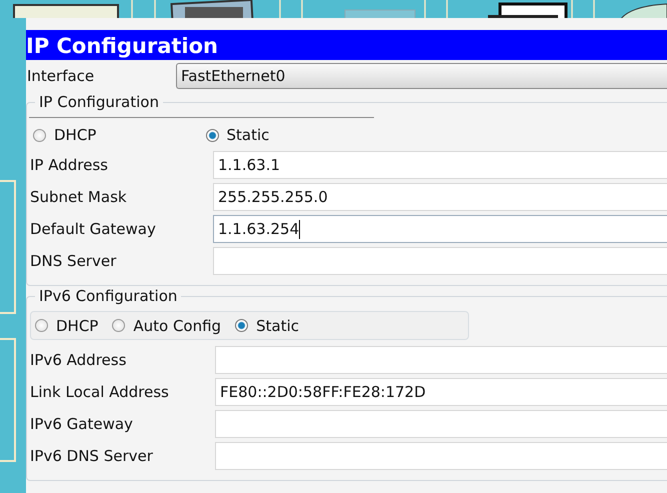  What do you see at coordinates (99, 102) in the screenshot?
I see `group-title: IP Configuration` at bounding box center [99, 102].